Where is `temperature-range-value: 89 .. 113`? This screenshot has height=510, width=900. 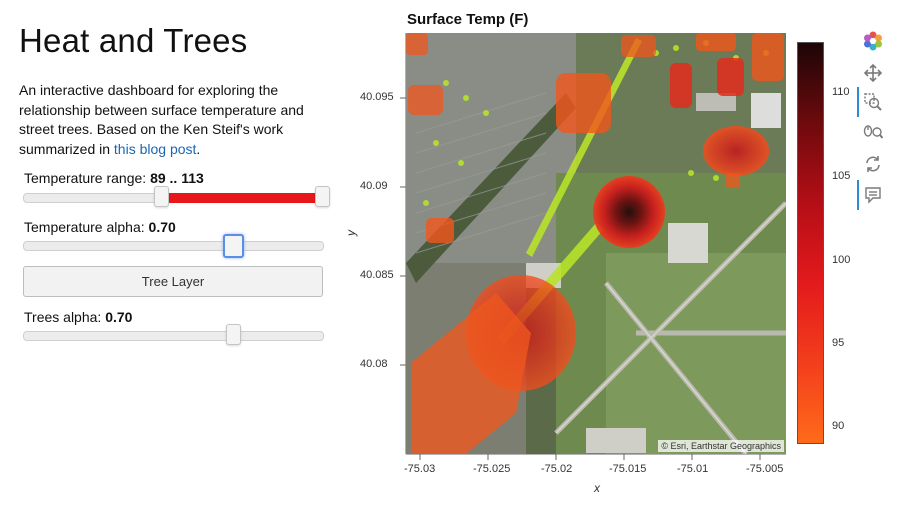
temperature-range-value: 89 .. 113 is located at coordinates (177, 178).